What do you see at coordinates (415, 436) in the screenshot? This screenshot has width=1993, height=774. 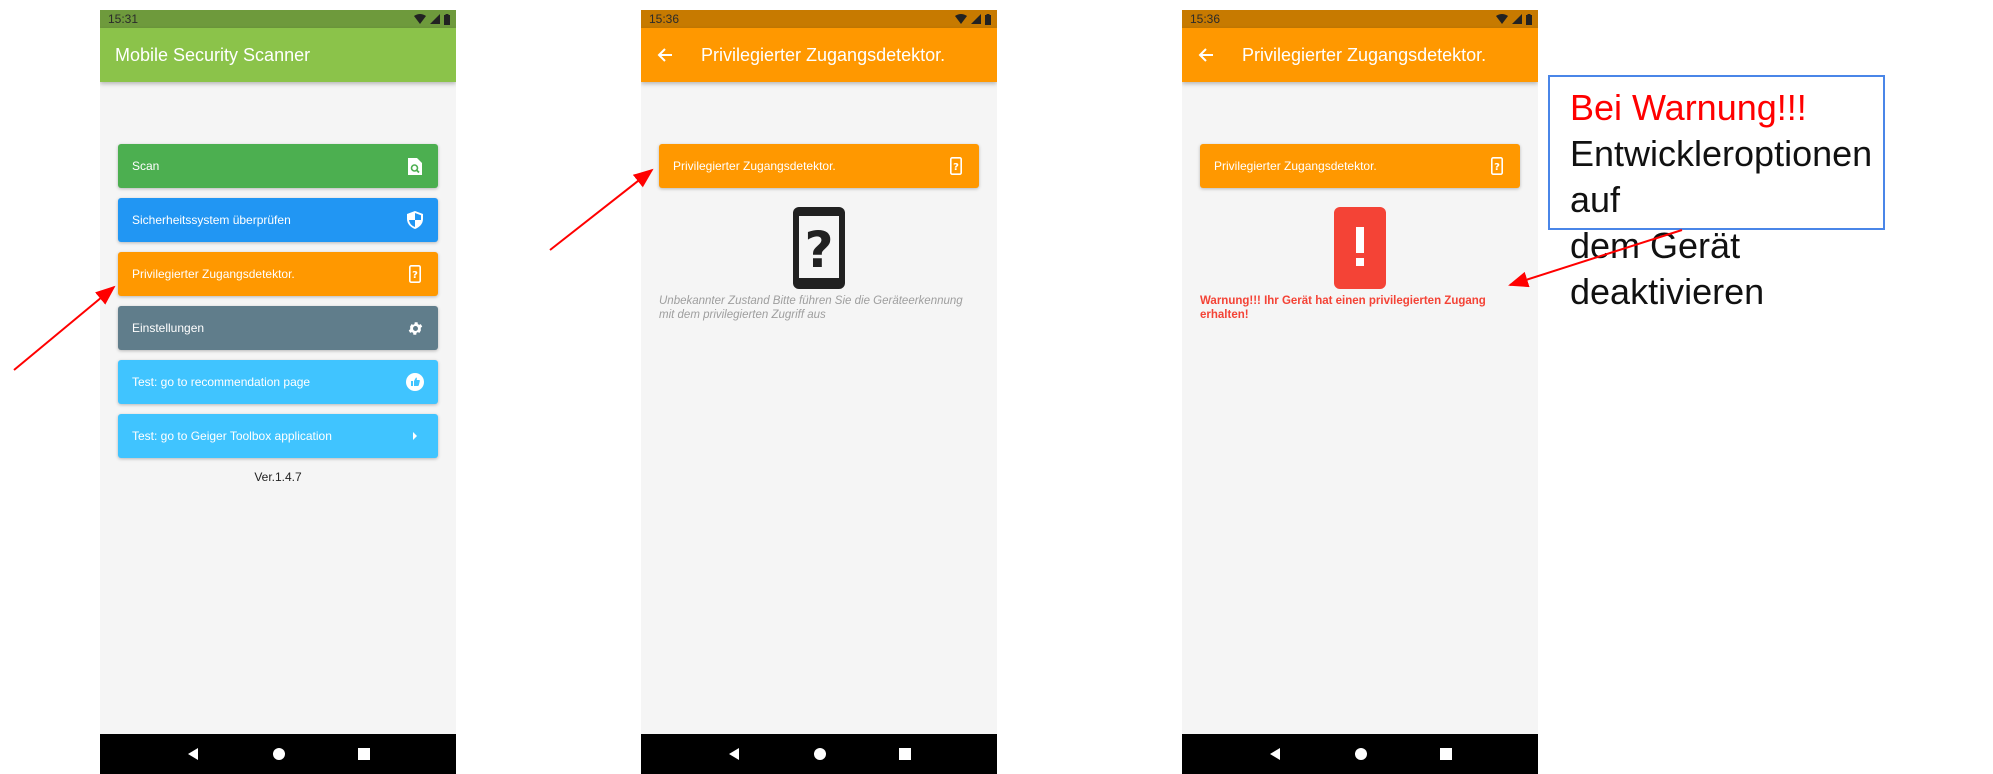 I see `chevron-right-icon` at bounding box center [415, 436].